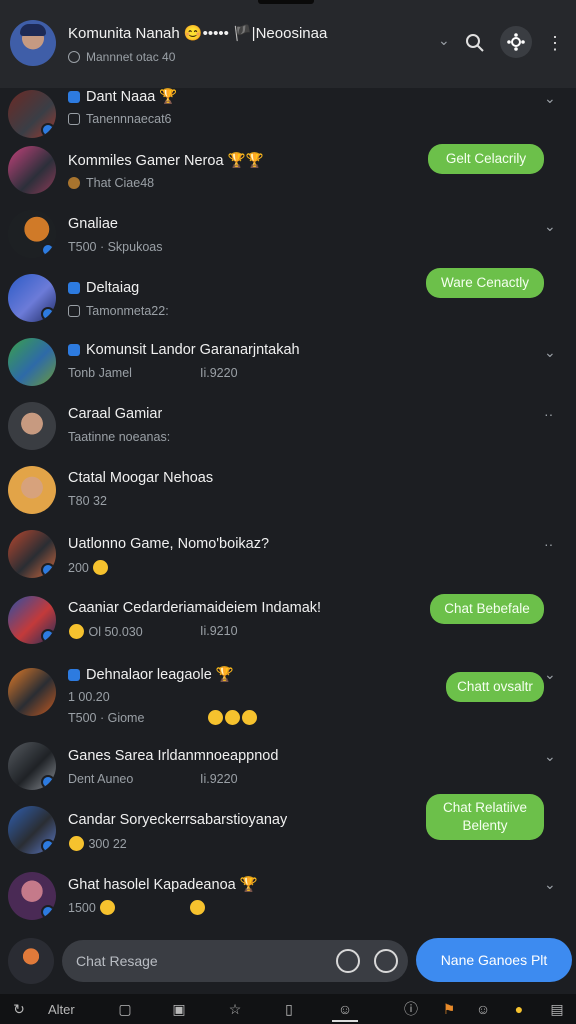 The image size is (576, 1024). Describe the element at coordinates (87, 501) in the screenshot. I see `chat-preview: T80 32` at that location.